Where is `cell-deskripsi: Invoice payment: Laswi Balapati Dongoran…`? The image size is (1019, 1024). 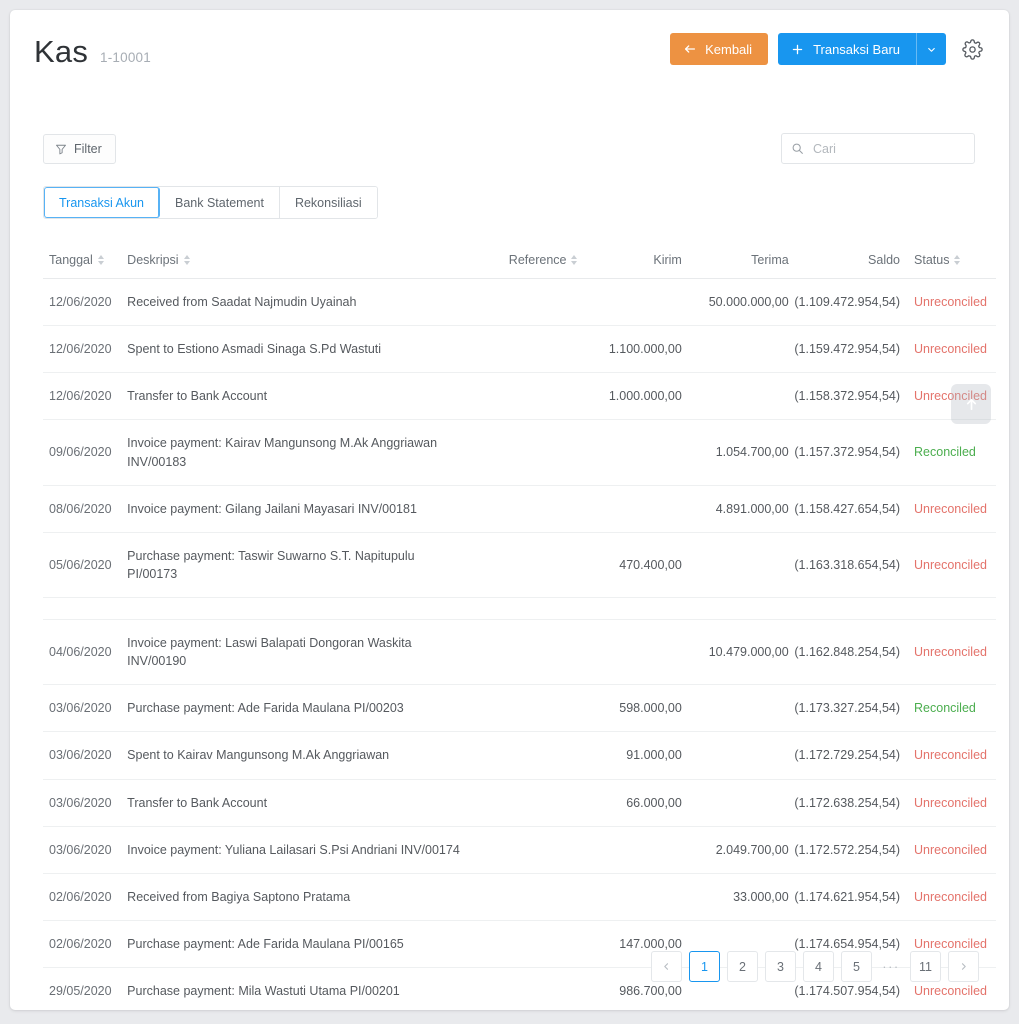 cell-deskripsi: Invoice payment: Laswi Balapati Dongoran… is located at coordinates (302, 652).